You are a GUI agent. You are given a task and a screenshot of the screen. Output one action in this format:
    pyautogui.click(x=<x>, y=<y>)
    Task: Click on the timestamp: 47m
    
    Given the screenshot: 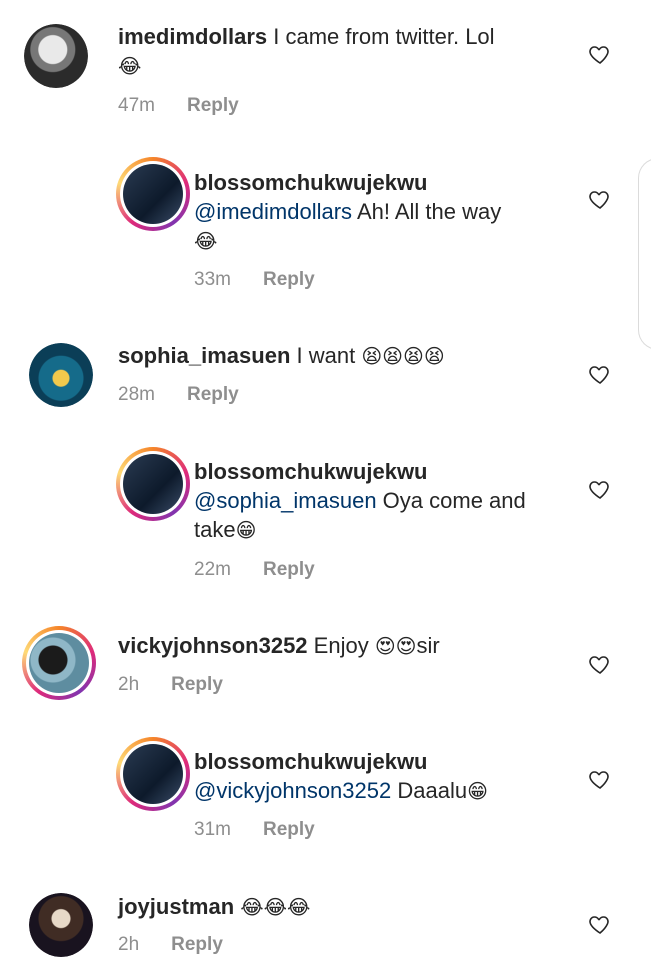 What is the action you would take?
    pyautogui.click(x=136, y=105)
    